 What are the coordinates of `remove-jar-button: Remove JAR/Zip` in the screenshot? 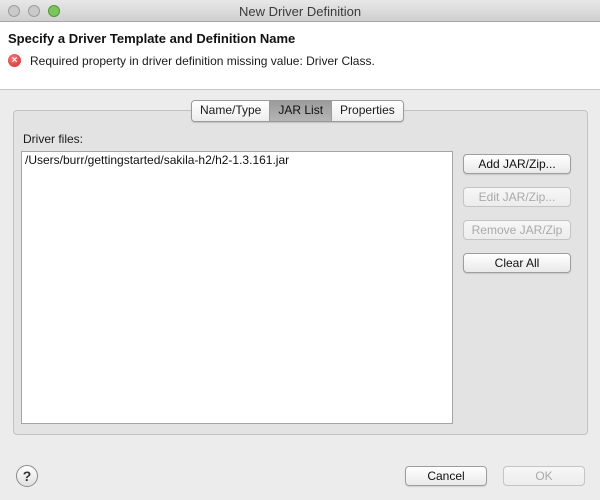 It's located at (517, 230).